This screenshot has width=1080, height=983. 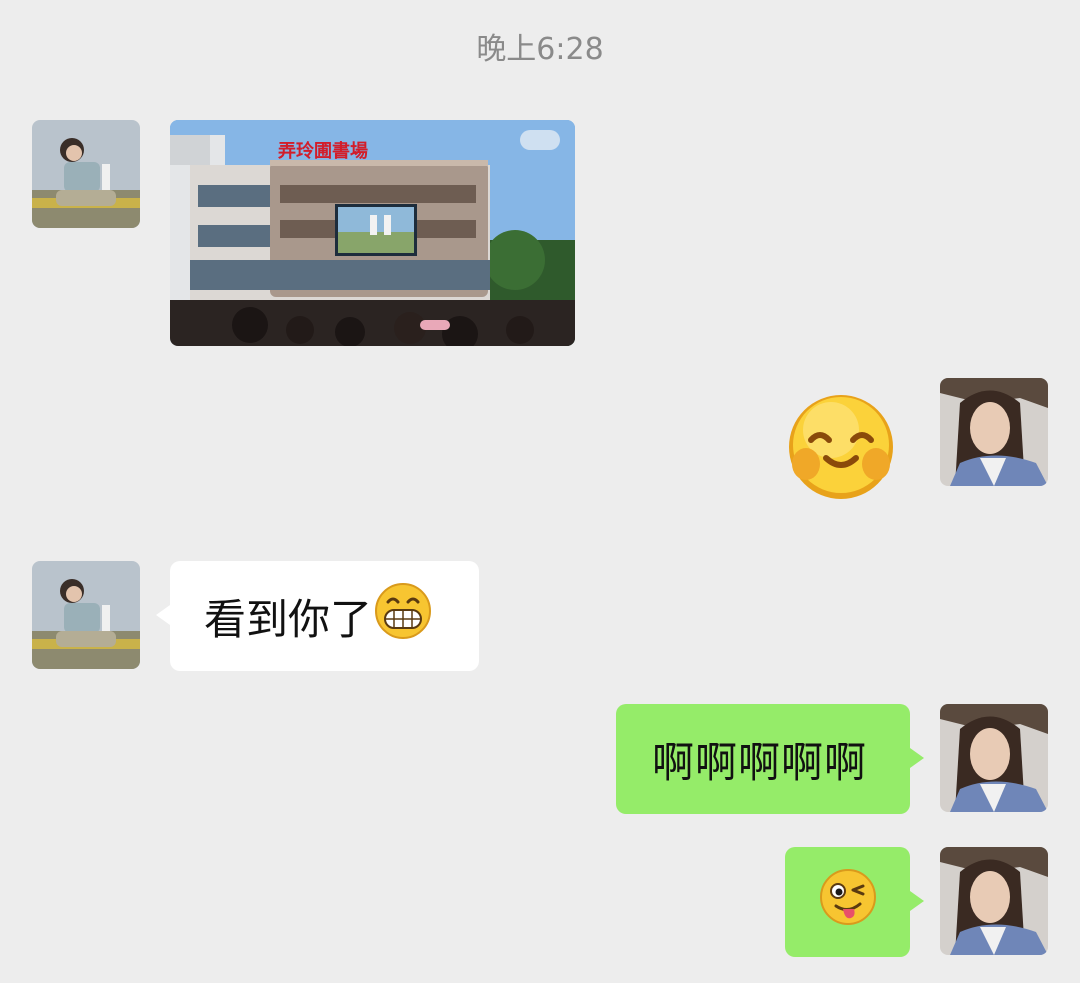 I want to click on message-text: 啊啊啊啊啊, so click(x=760, y=762).